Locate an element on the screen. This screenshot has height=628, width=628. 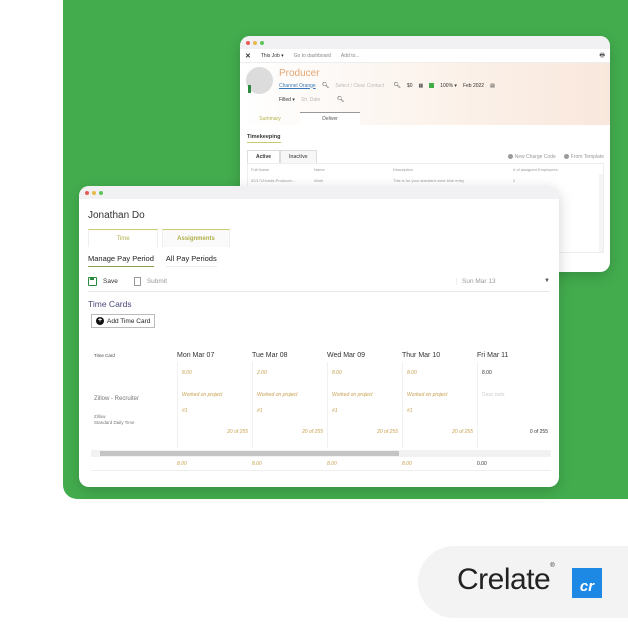
scrollbar-thumb is located at coordinates (249, 453).